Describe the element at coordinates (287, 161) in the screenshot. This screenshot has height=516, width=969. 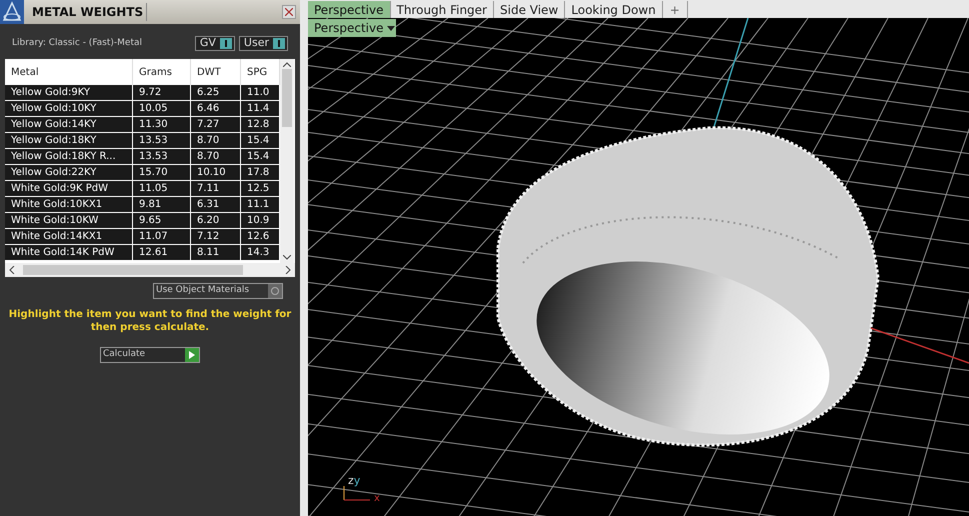
I see `vertical-scrollbar` at that location.